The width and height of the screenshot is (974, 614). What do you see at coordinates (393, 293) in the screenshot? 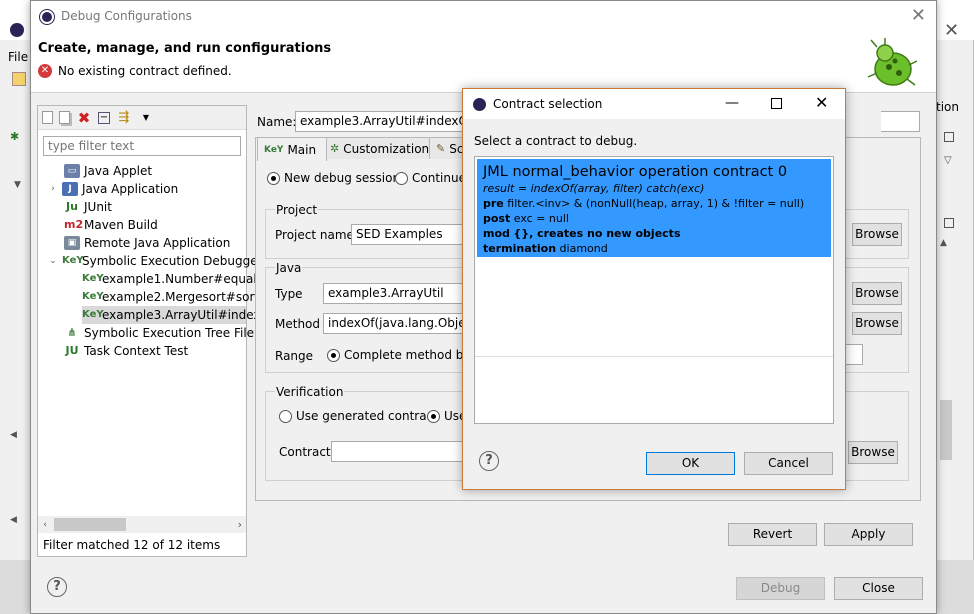
I see `type-input: example3.ArrayUtil` at bounding box center [393, 293].